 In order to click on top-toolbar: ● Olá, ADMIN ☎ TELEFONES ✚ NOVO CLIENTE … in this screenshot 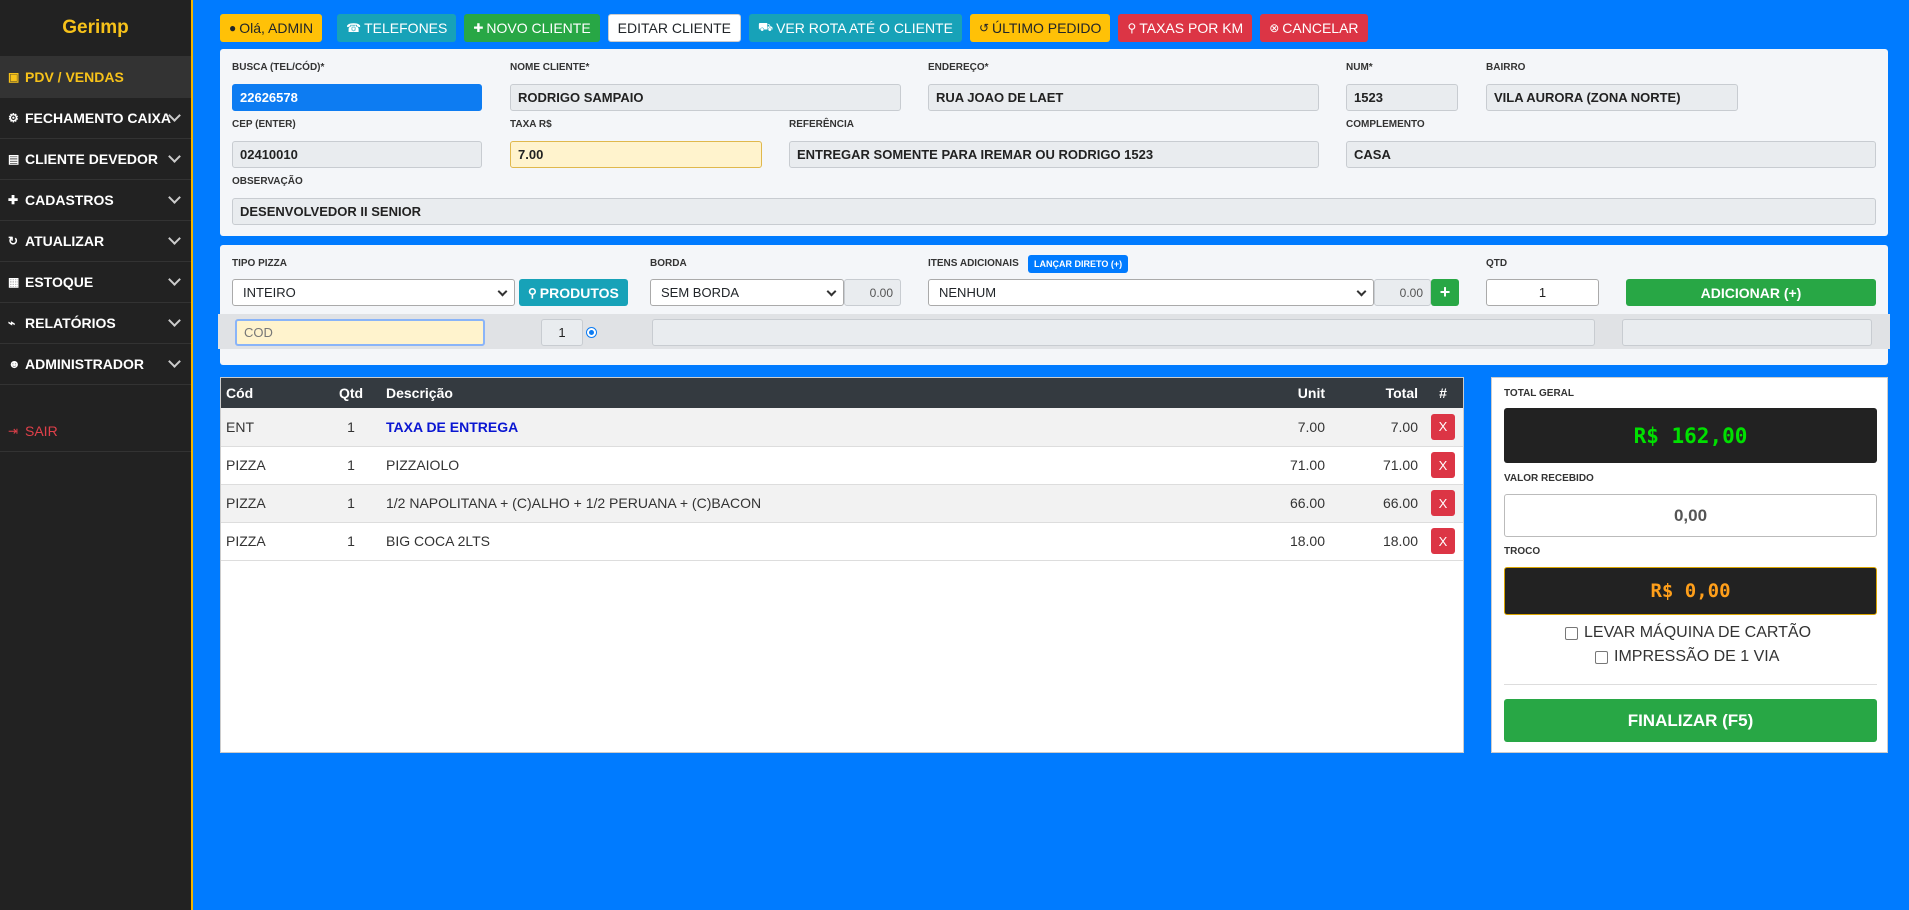, I will do `click(794, 28)`.